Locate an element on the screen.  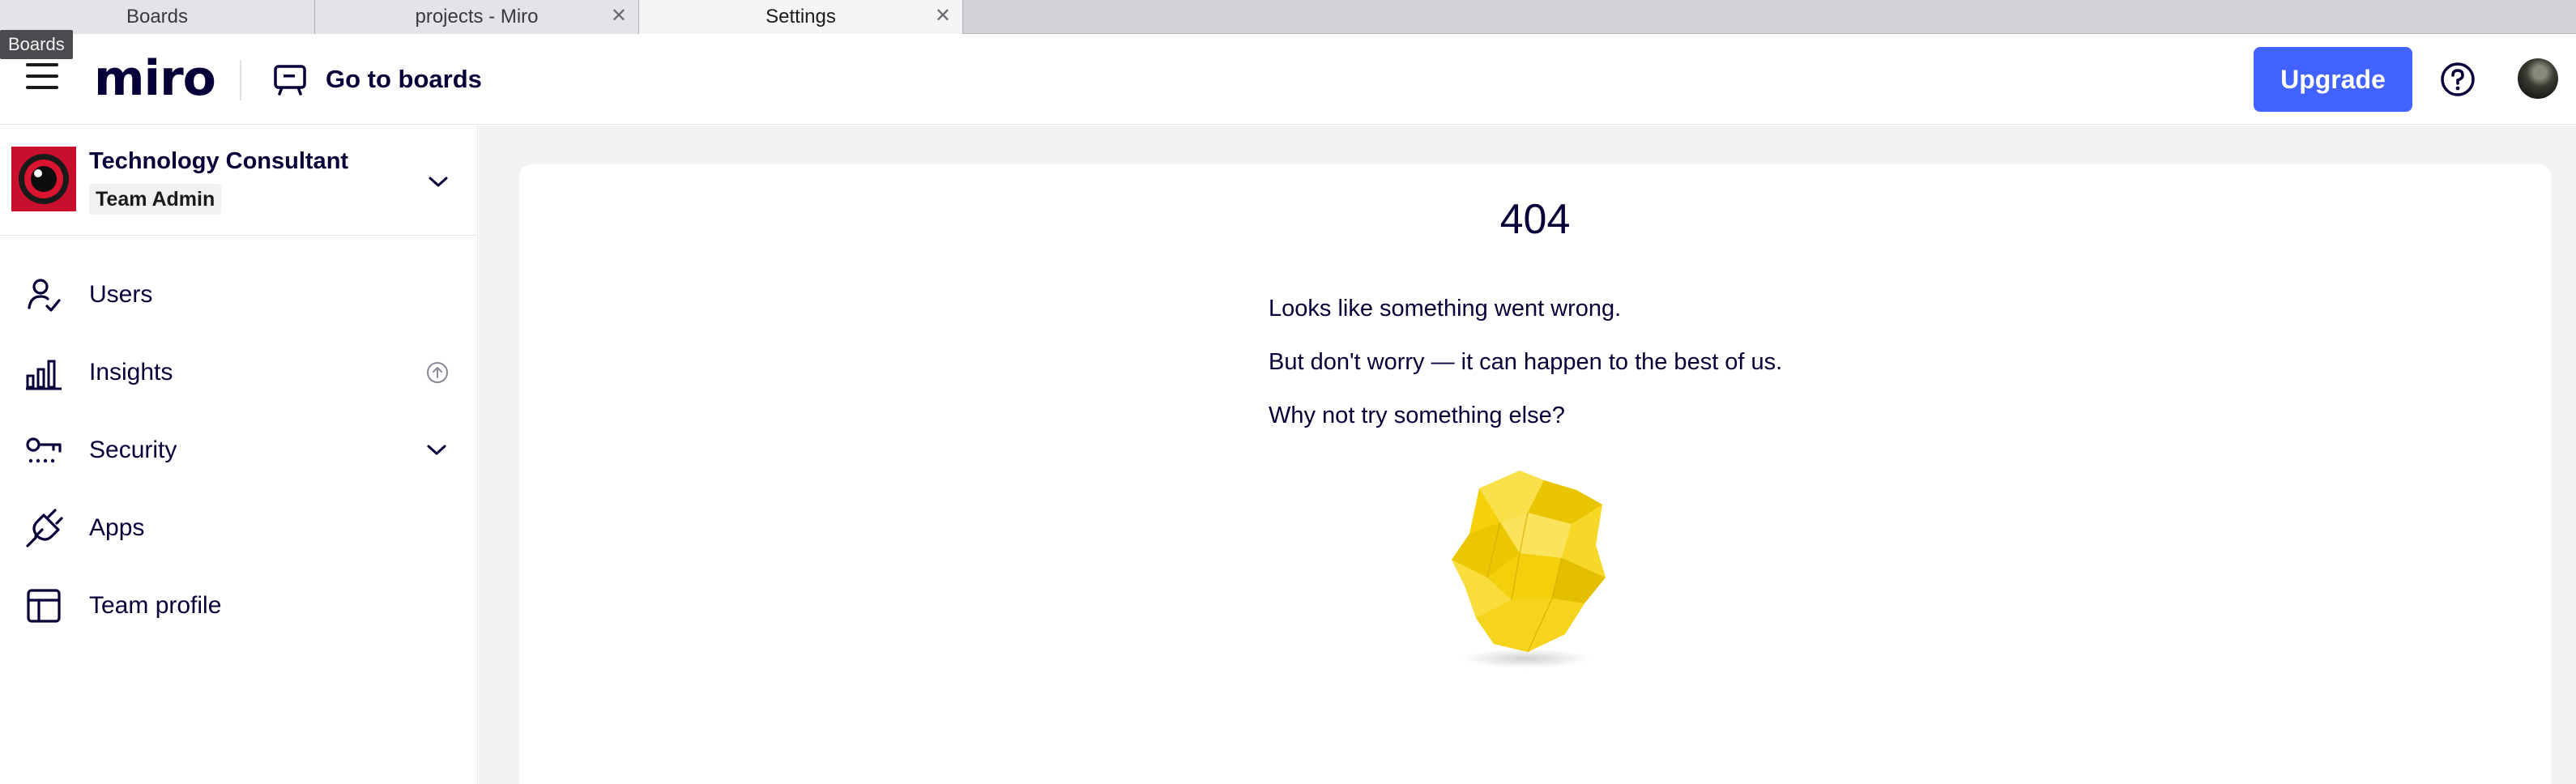
hamburger-menu-icon is located at coordinates (44, 79).